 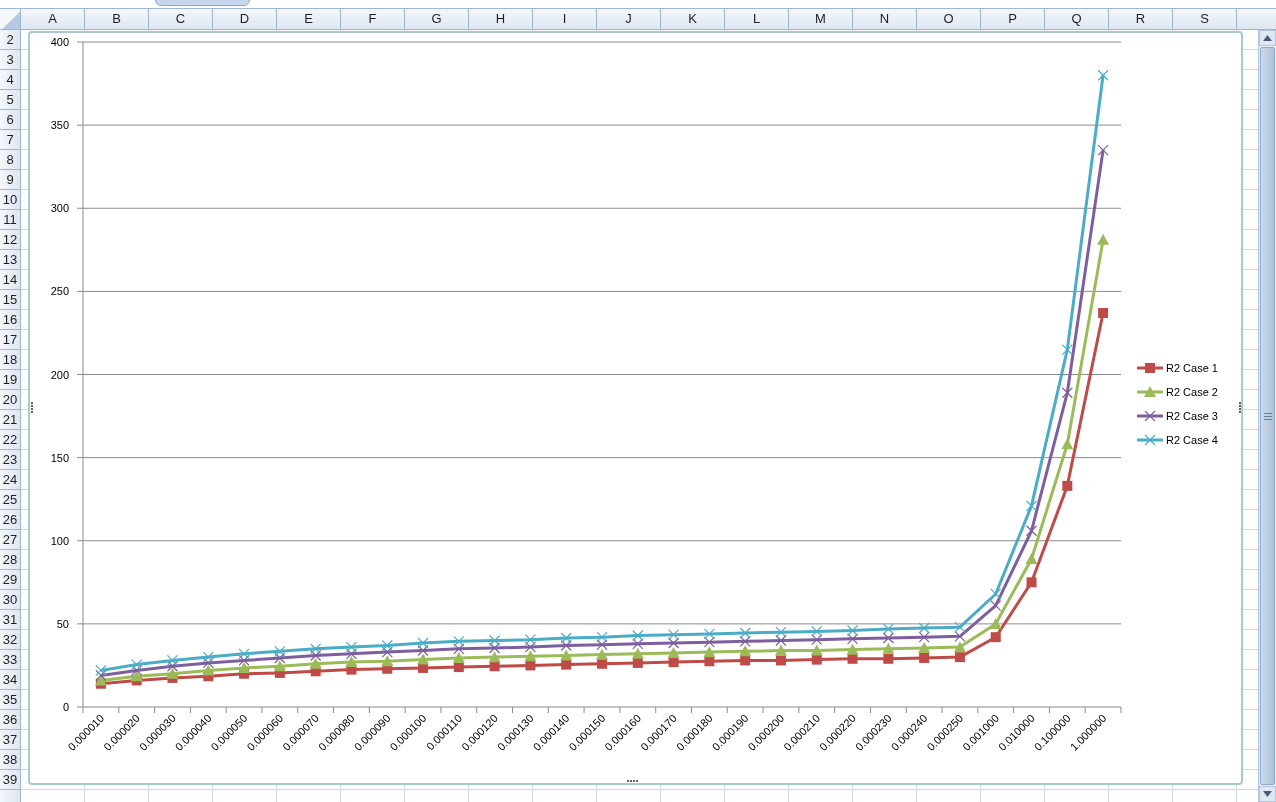 What do you see at coordinates (10, 200) in the screenshot?
I see `row-header: 10` at bounding box center [10, 200].